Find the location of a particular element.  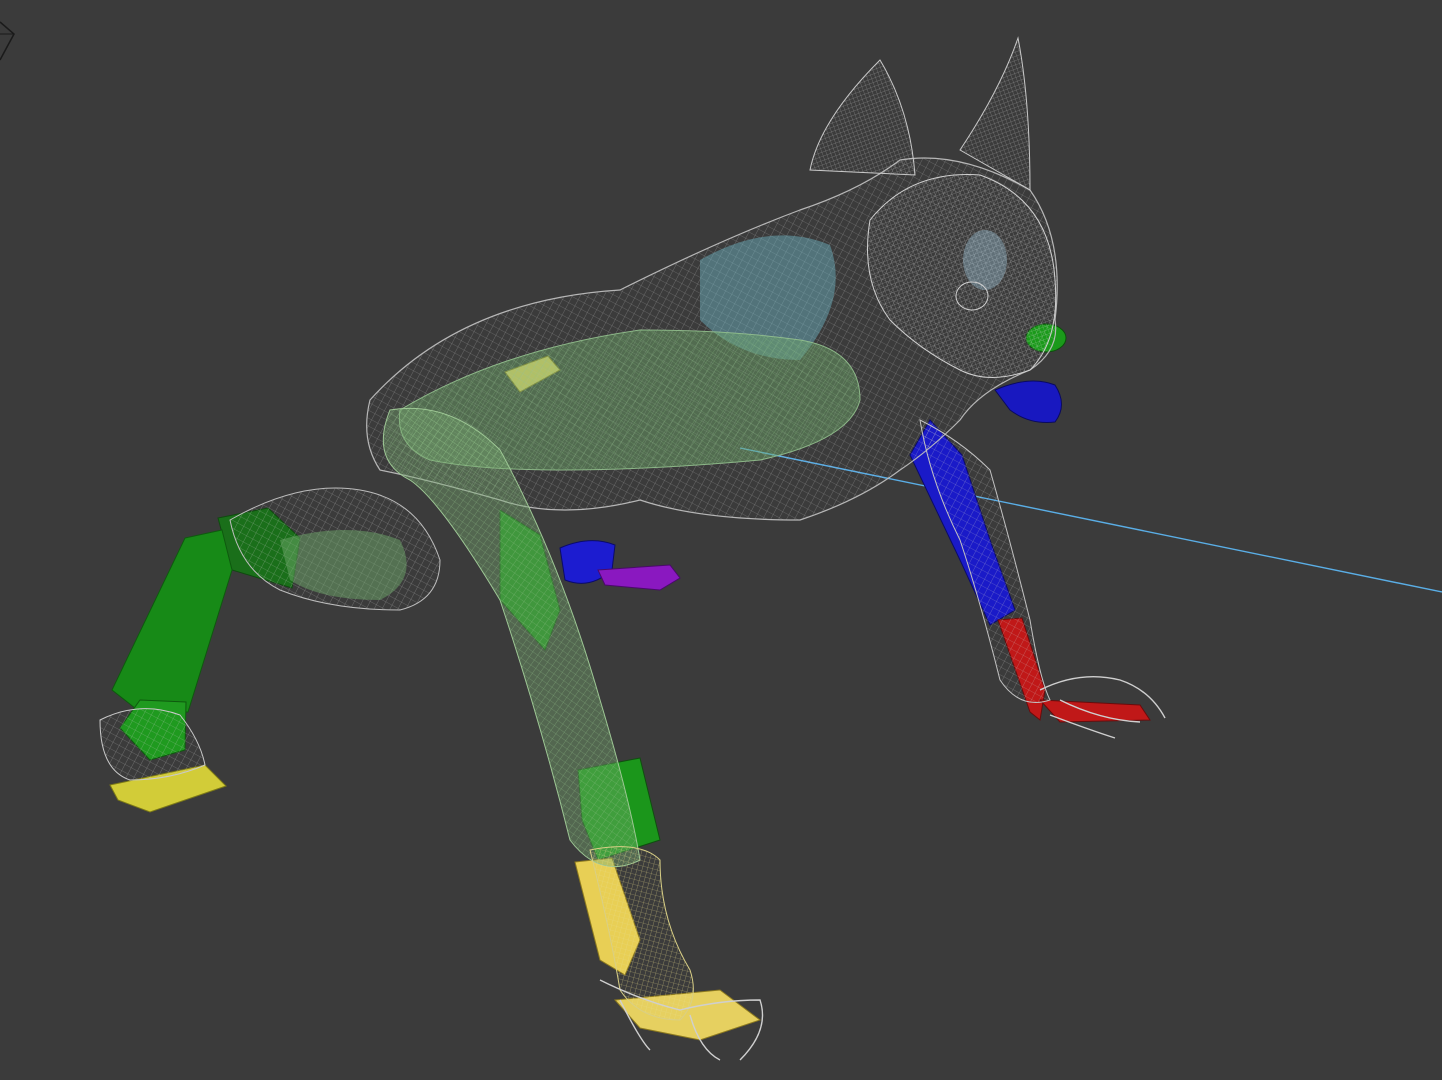

view-cube-icon is located at coordinates (7, 41).